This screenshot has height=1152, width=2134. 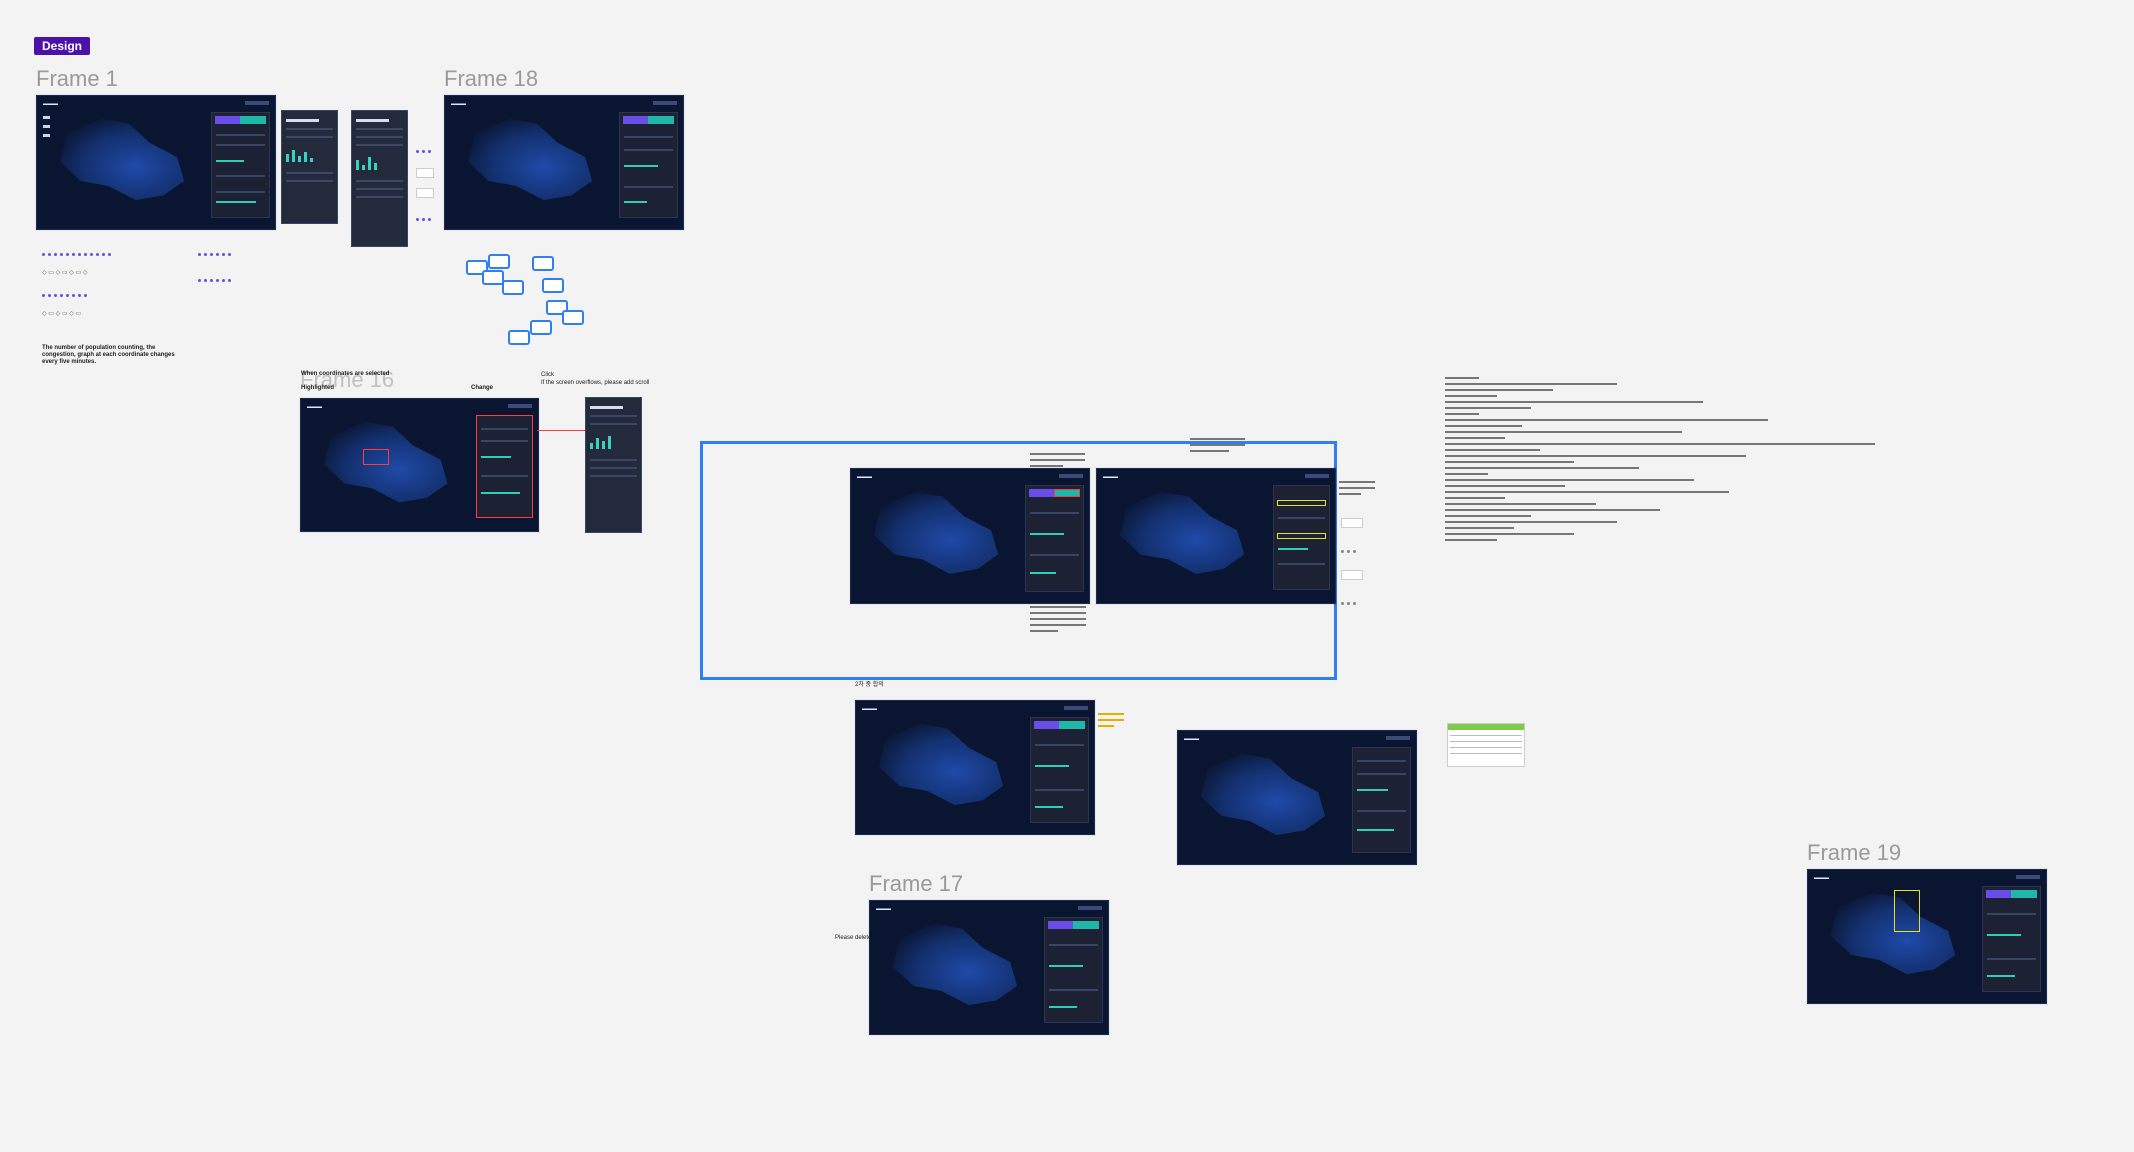 What do you see at coordinates (482, 388) in the screenshot?
I see `note-change: Change` at bounding box center [482, 388].